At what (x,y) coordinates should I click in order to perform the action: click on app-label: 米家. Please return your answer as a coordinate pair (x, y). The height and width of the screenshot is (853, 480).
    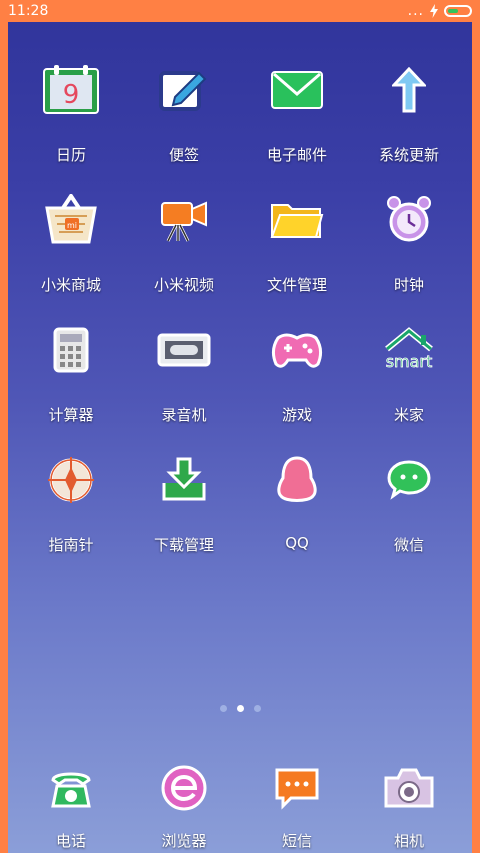
    Looking at the image, I should click on (408, 415).